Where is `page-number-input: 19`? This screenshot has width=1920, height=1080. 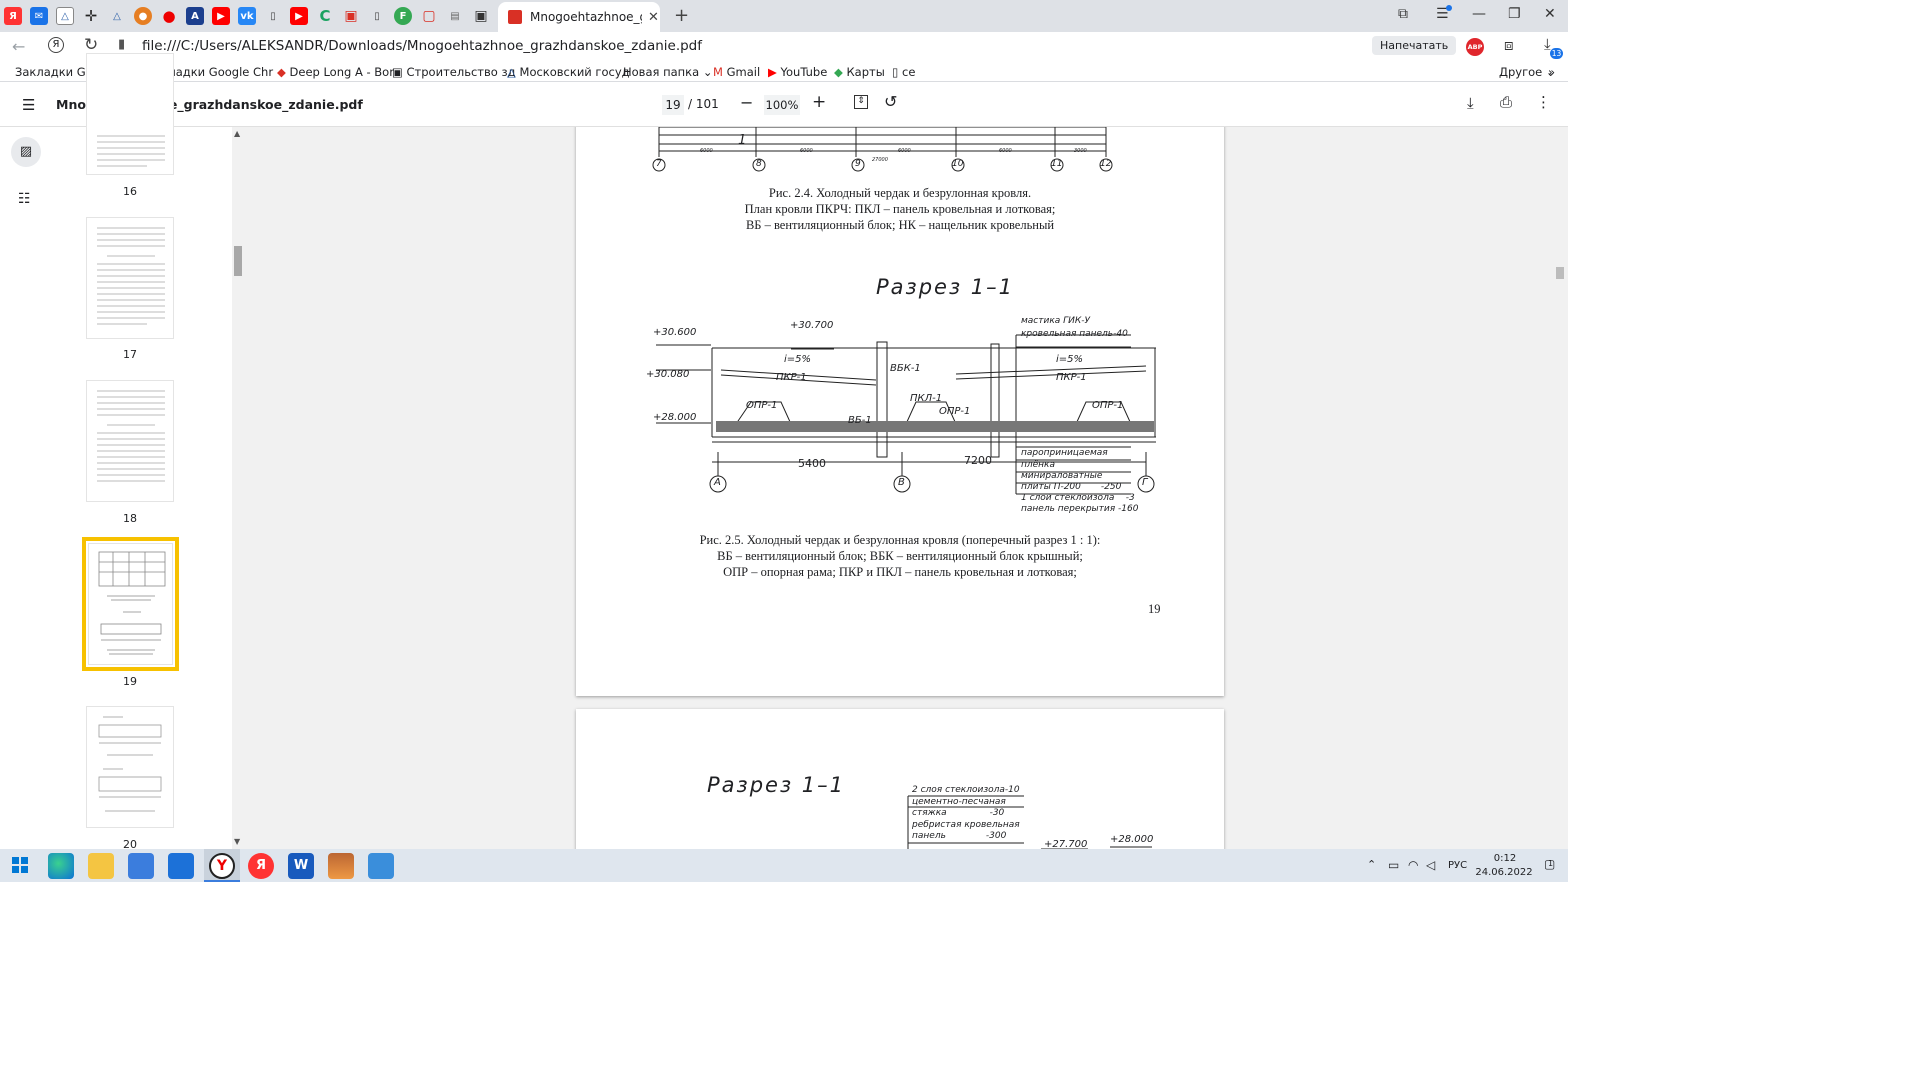 page-number-input: 19 is located at coordinates (673, 105).